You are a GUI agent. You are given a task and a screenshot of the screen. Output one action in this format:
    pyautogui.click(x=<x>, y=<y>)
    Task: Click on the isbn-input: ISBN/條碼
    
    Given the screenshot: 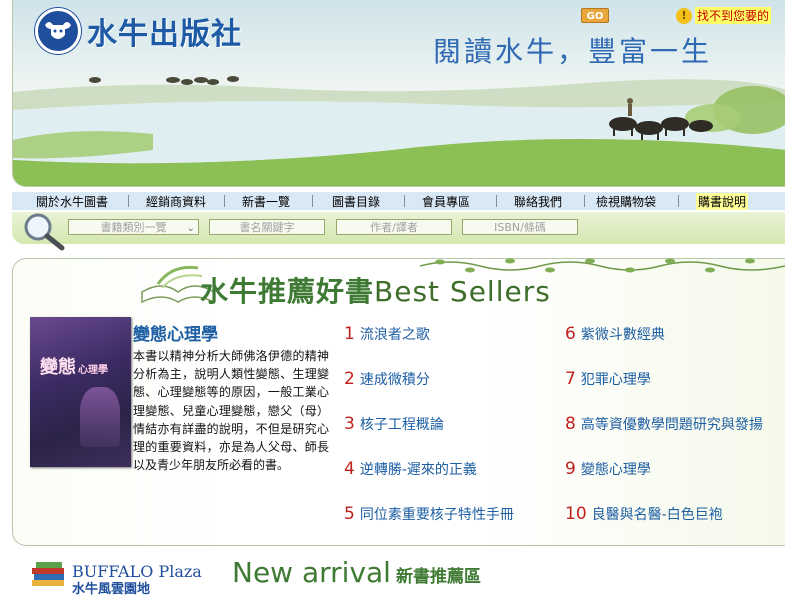 What is the action you would take?
    pyautogui.click(x=520, y=227)
    